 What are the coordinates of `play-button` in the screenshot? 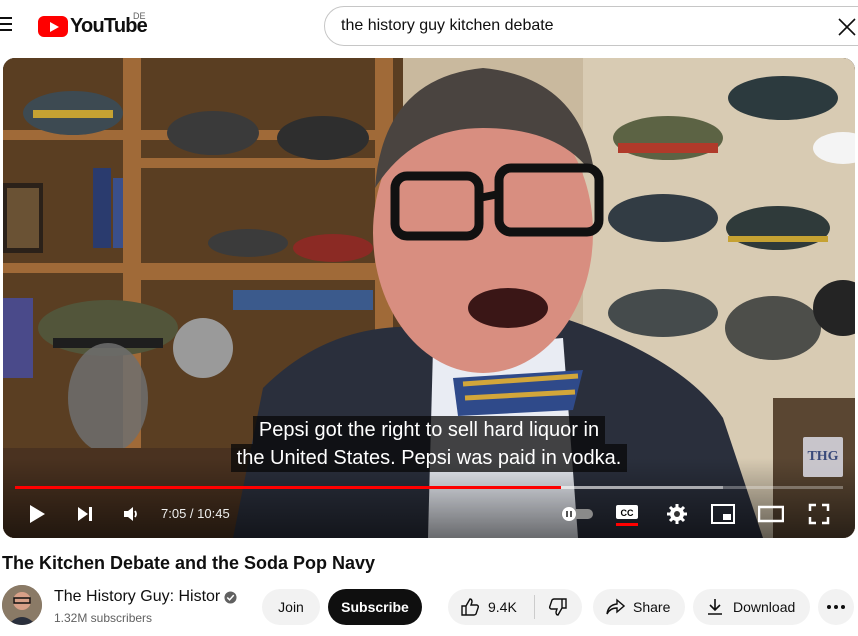 It's located at (37, 514).